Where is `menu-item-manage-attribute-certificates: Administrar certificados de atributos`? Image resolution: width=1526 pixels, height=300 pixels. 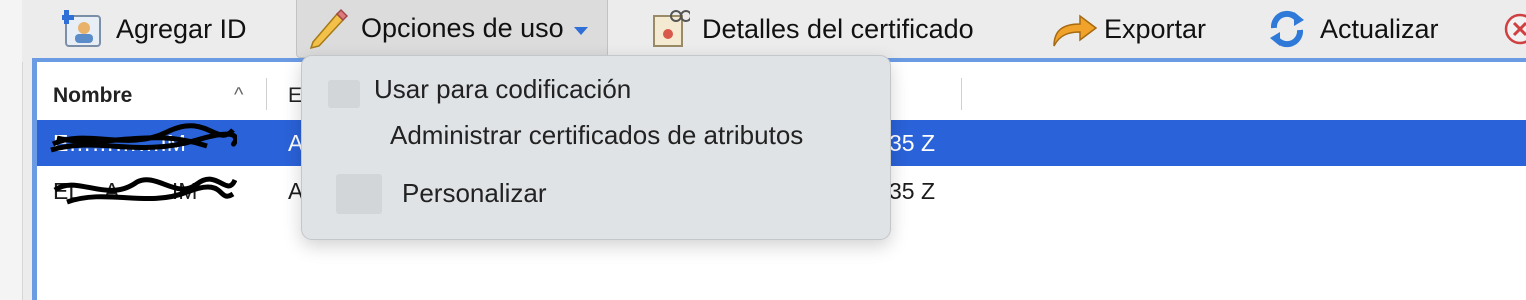
menu-item-manage-attribute-certificates: Administrar certificados de atributos is located at coordinates (596, 136).